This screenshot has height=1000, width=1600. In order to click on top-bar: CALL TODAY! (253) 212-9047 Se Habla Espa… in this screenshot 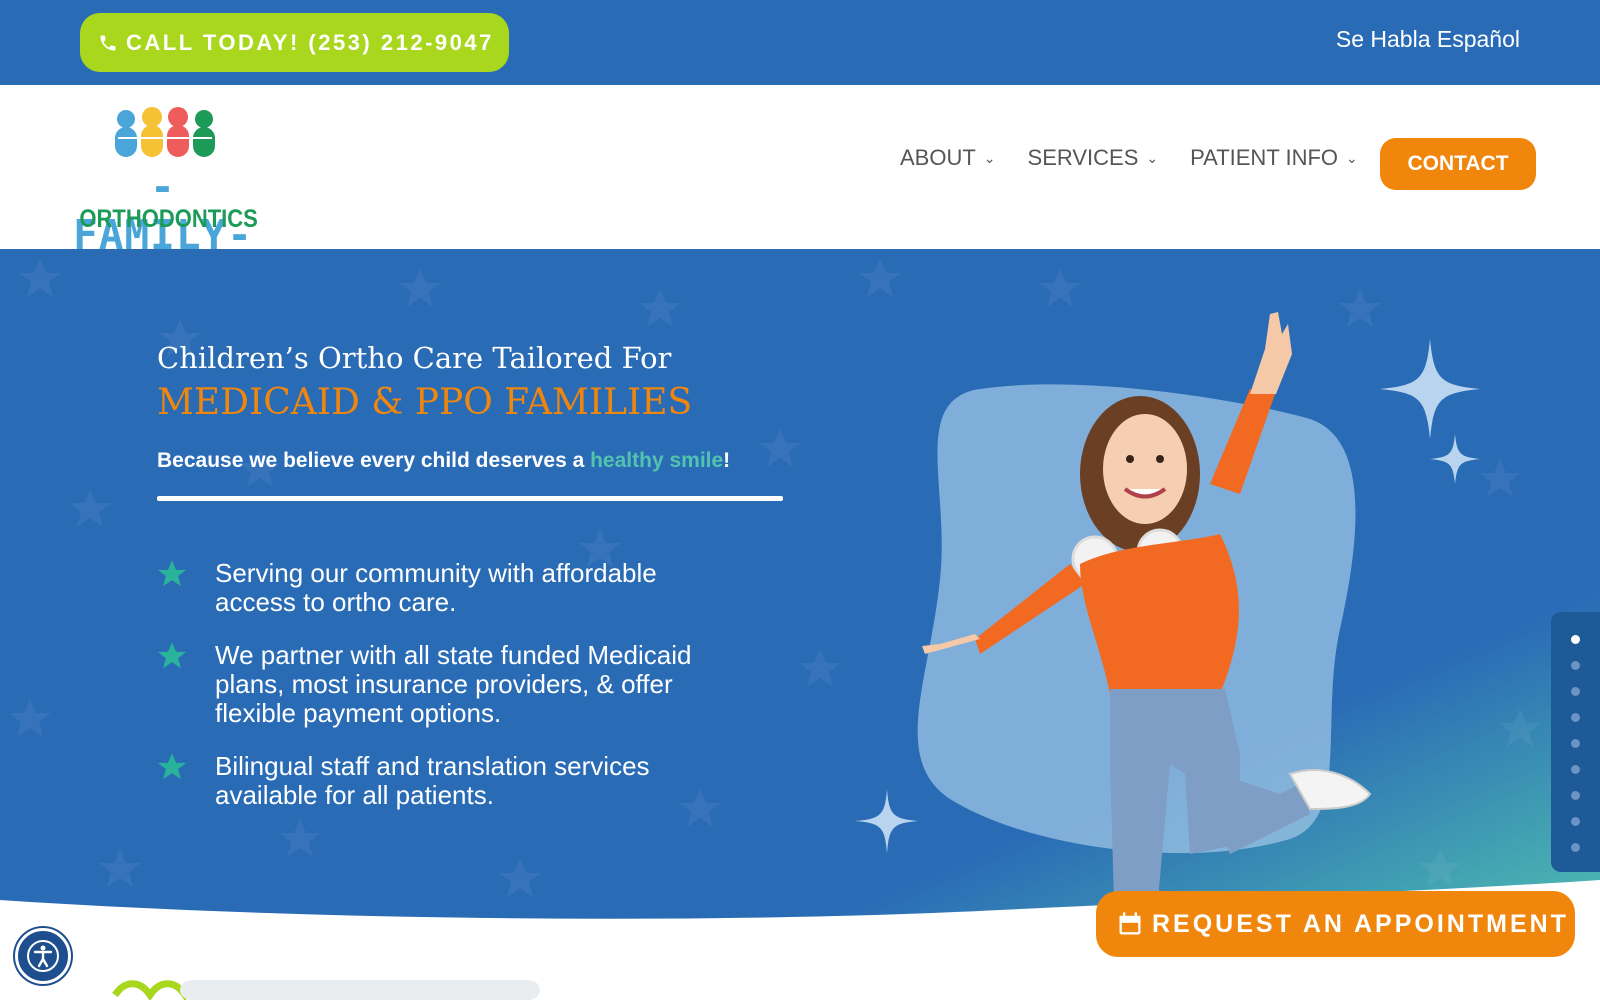, I will do `click(800, 42)`.